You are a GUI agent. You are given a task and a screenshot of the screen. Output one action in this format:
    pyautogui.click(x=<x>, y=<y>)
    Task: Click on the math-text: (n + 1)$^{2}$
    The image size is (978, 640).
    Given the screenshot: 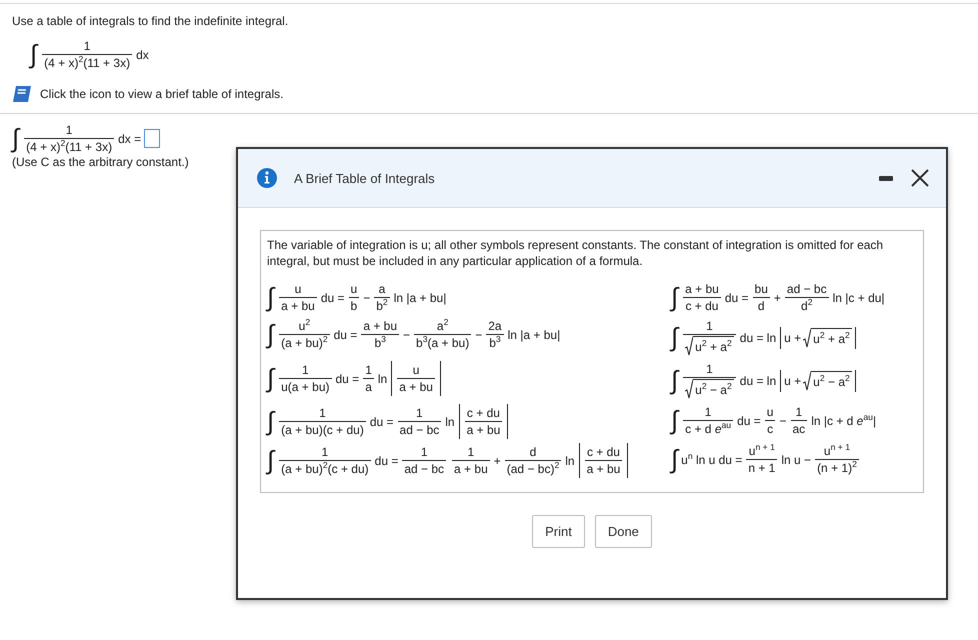 What is the action you would take?
    pyautogui.click(x=837, y=468)
    